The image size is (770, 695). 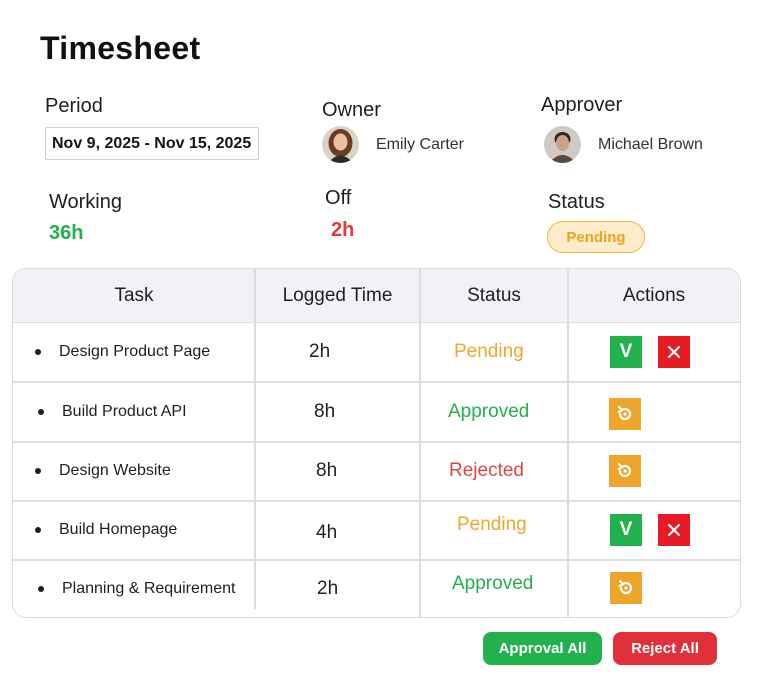 I want to click on logged-time: 4h, so click(x=327, y=532).